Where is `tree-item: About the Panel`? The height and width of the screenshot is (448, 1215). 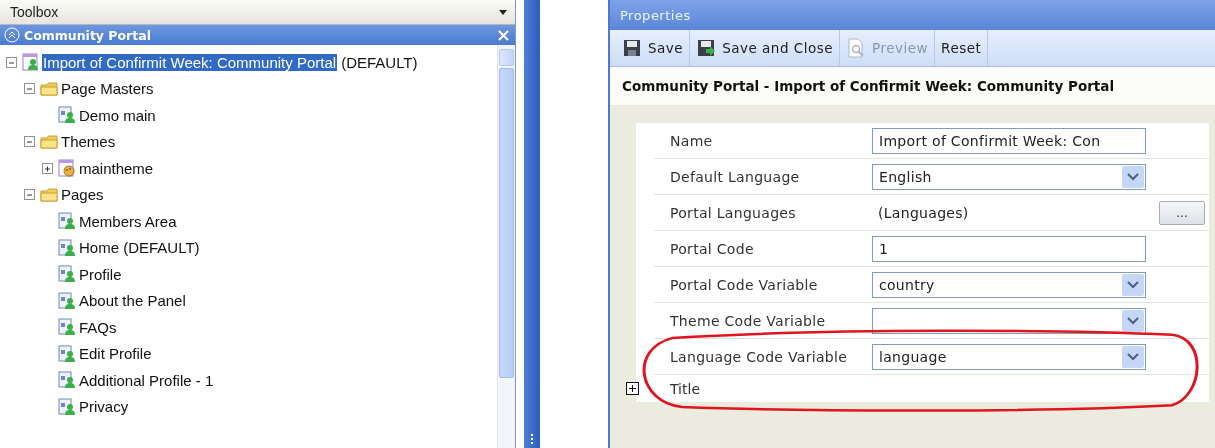
tree-item: About the Panel is located at coordinates (132, 301).